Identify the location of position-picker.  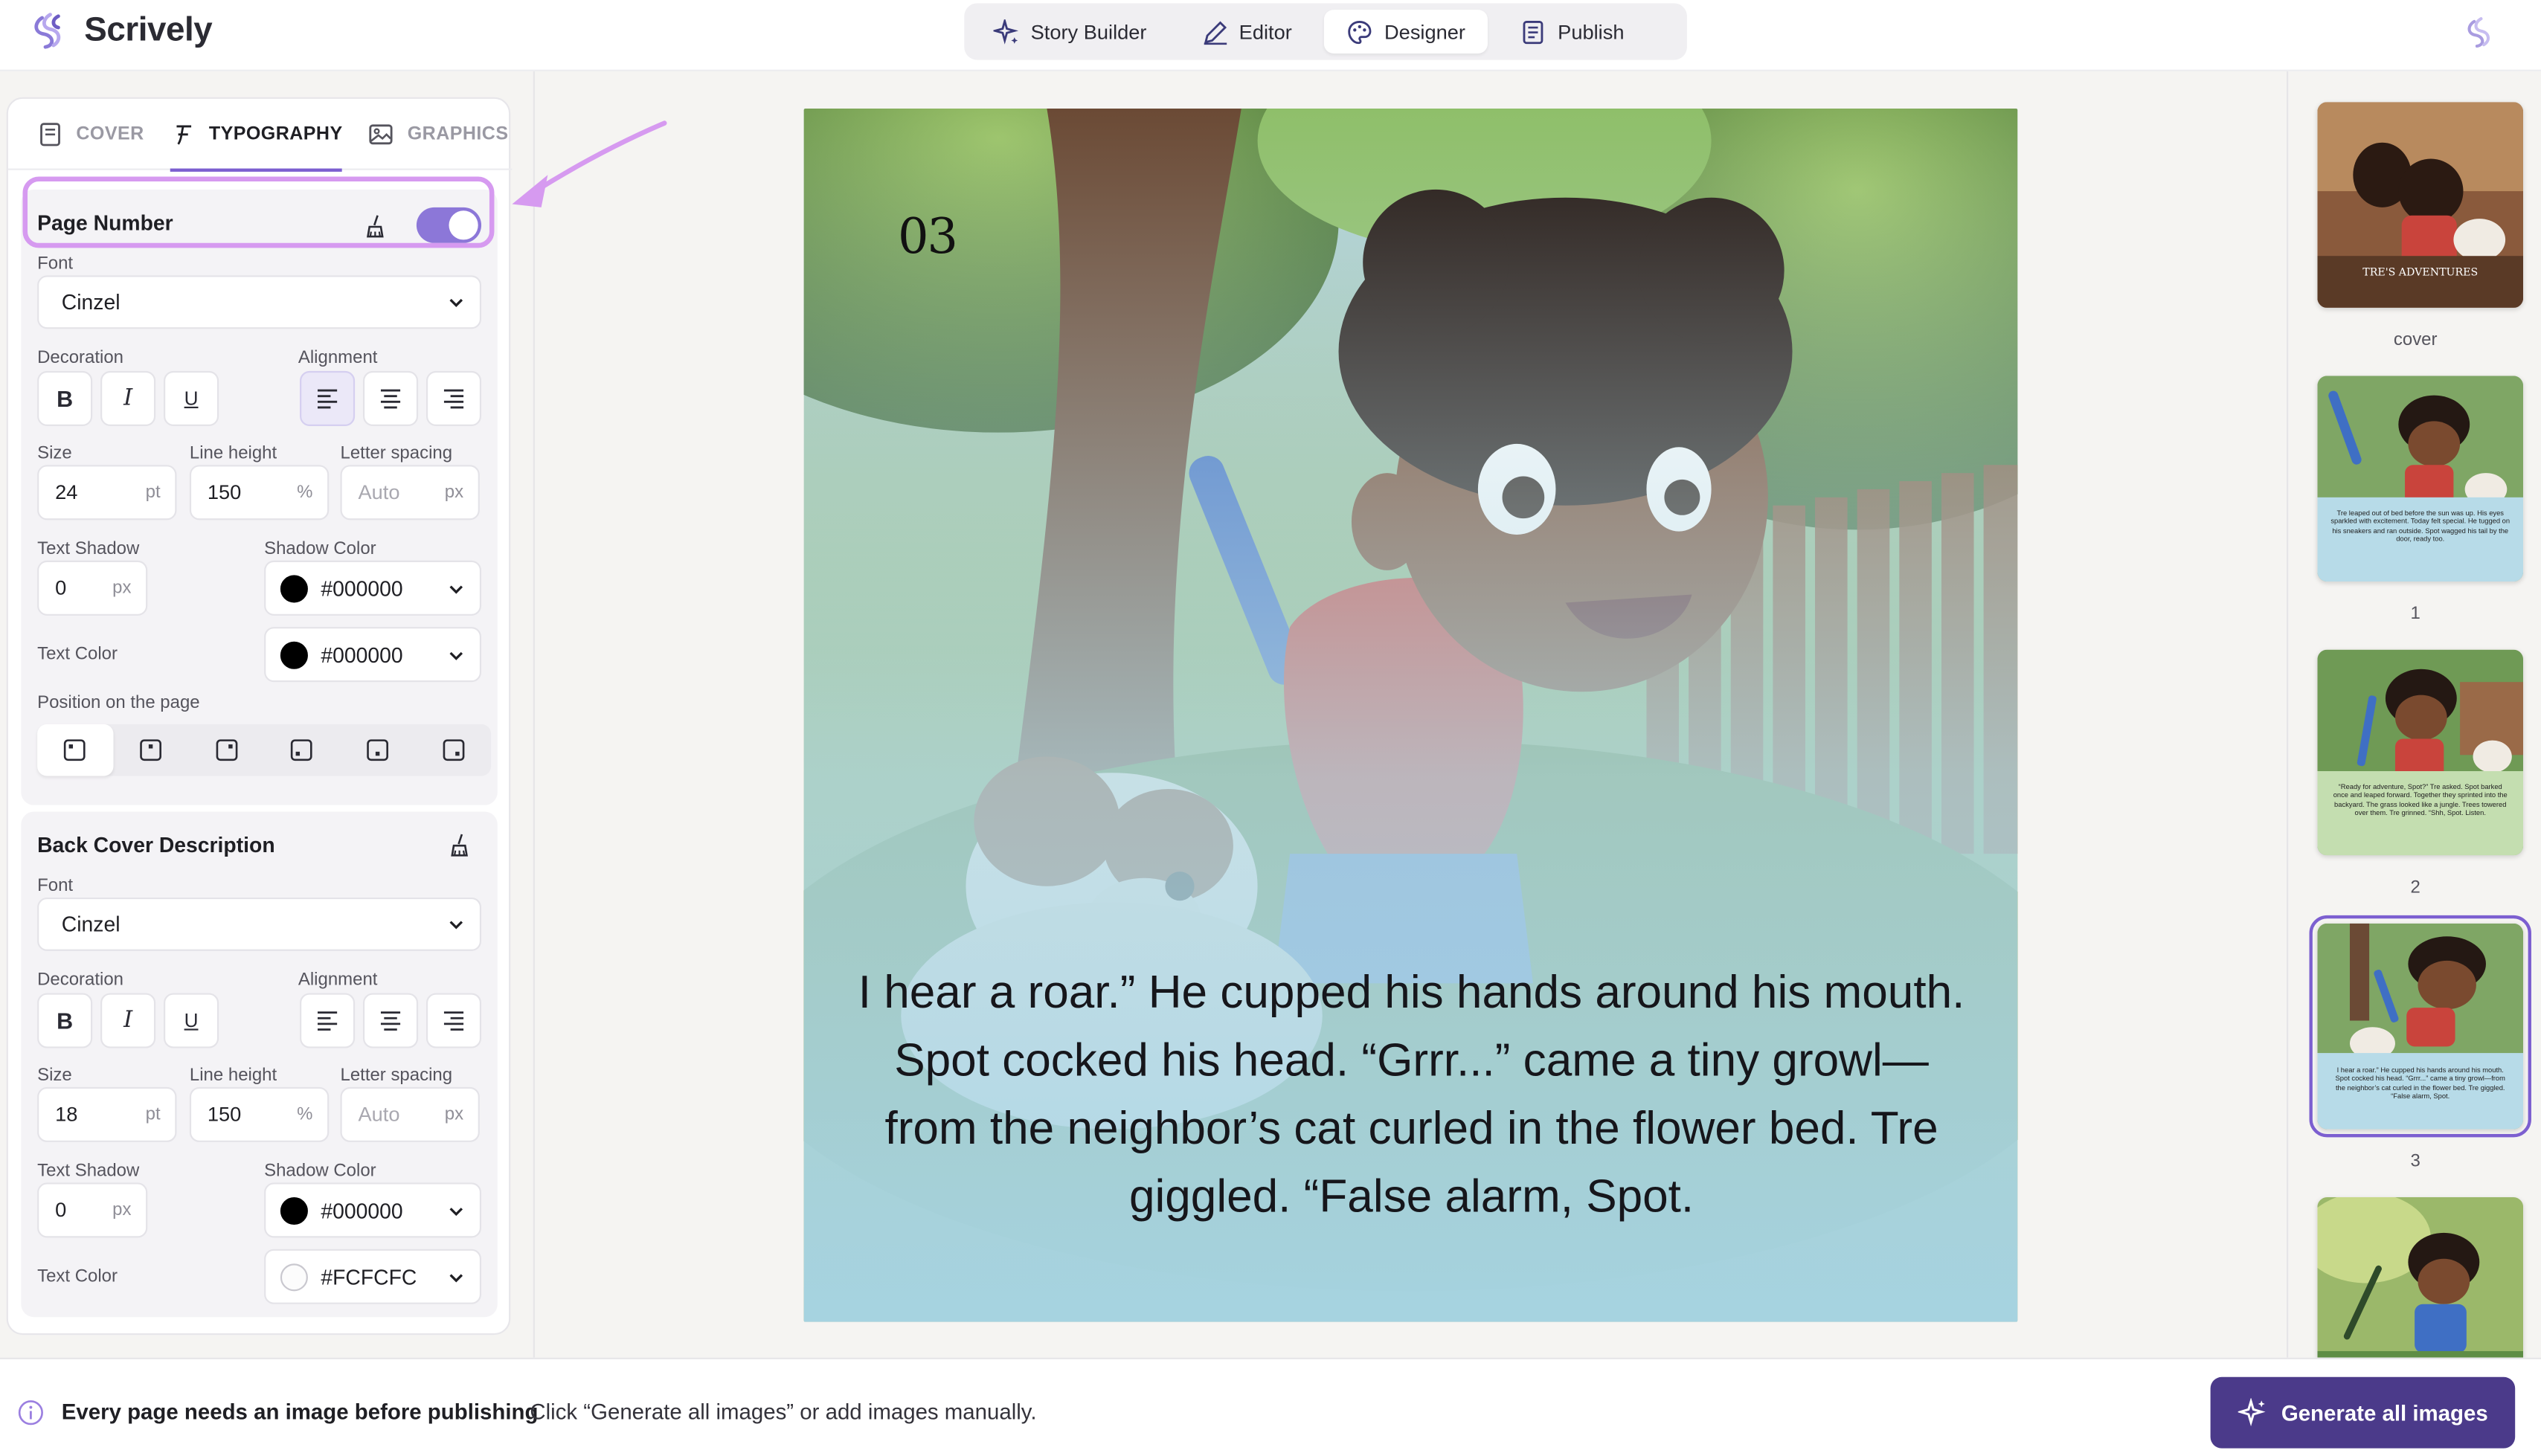
(264, 750).